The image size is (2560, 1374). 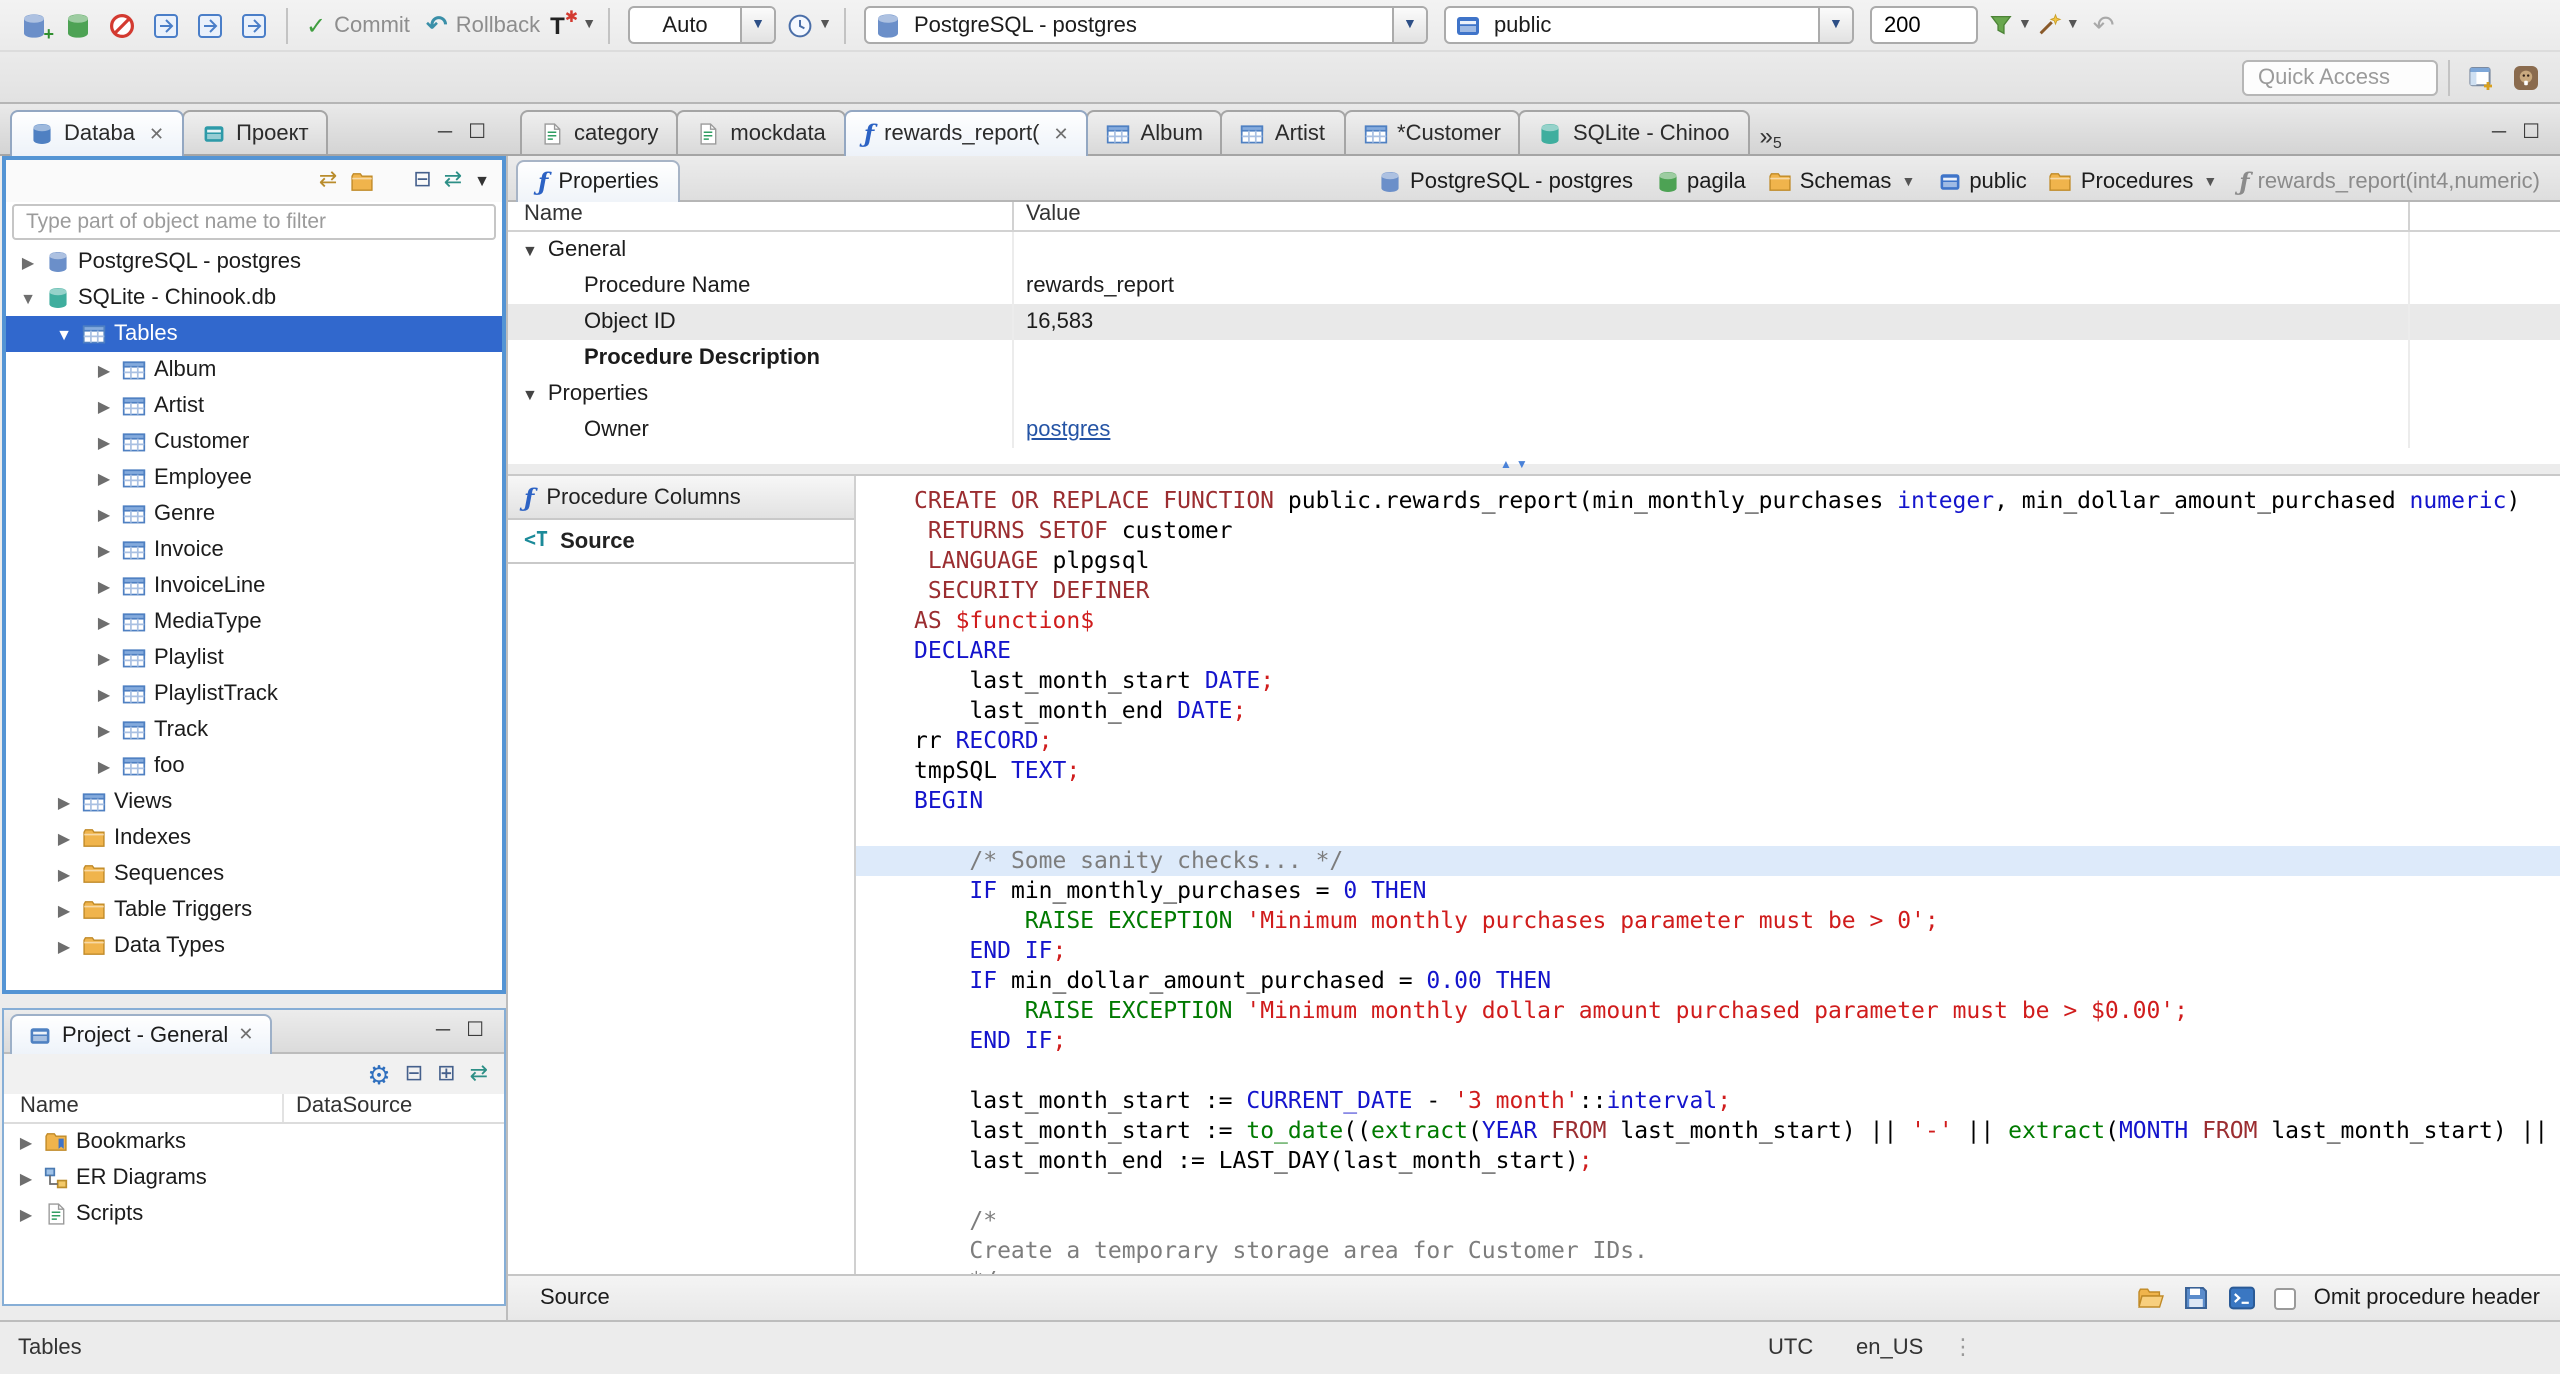 I want to click on tree-item-data-types: ▶ Data Types, so click(x=254, y=946).